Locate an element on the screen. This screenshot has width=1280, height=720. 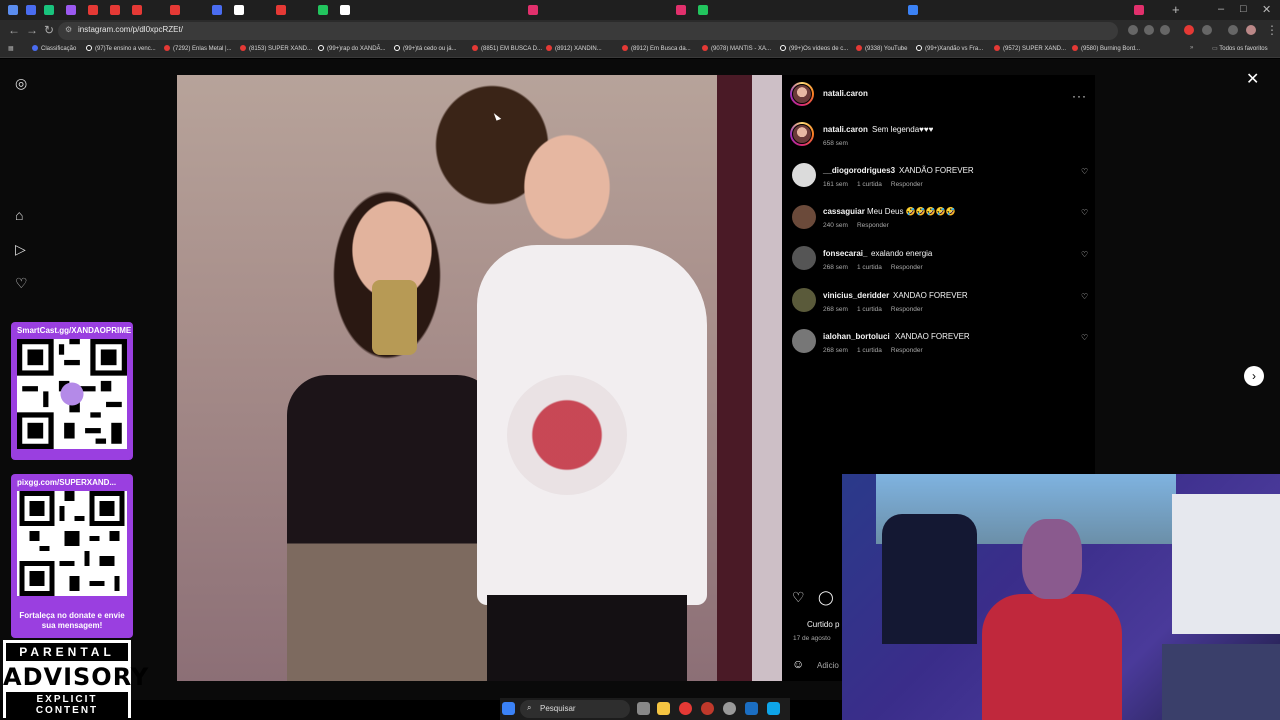
search-icon: ⌕ is located at coordinates (529, 707).